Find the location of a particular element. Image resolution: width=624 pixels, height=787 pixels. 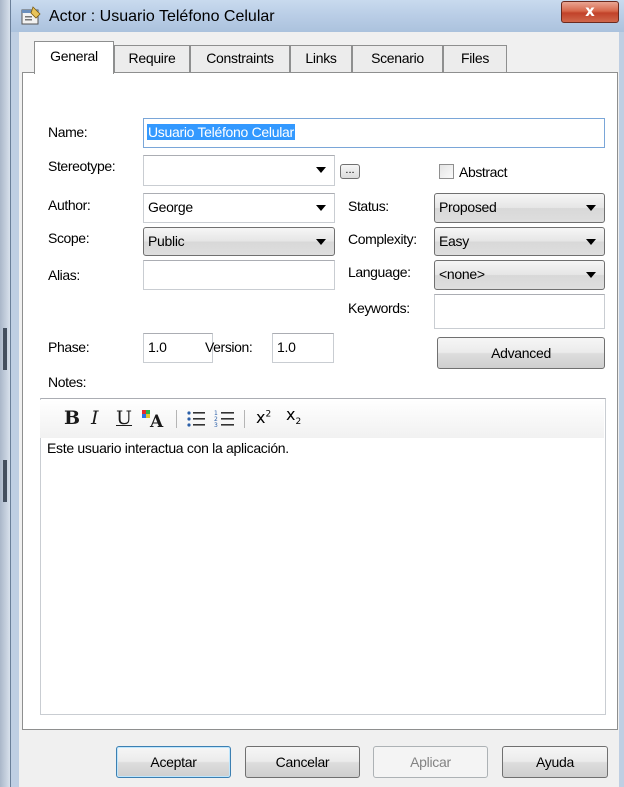

tab-label: General is located at coordinates (74, 56).